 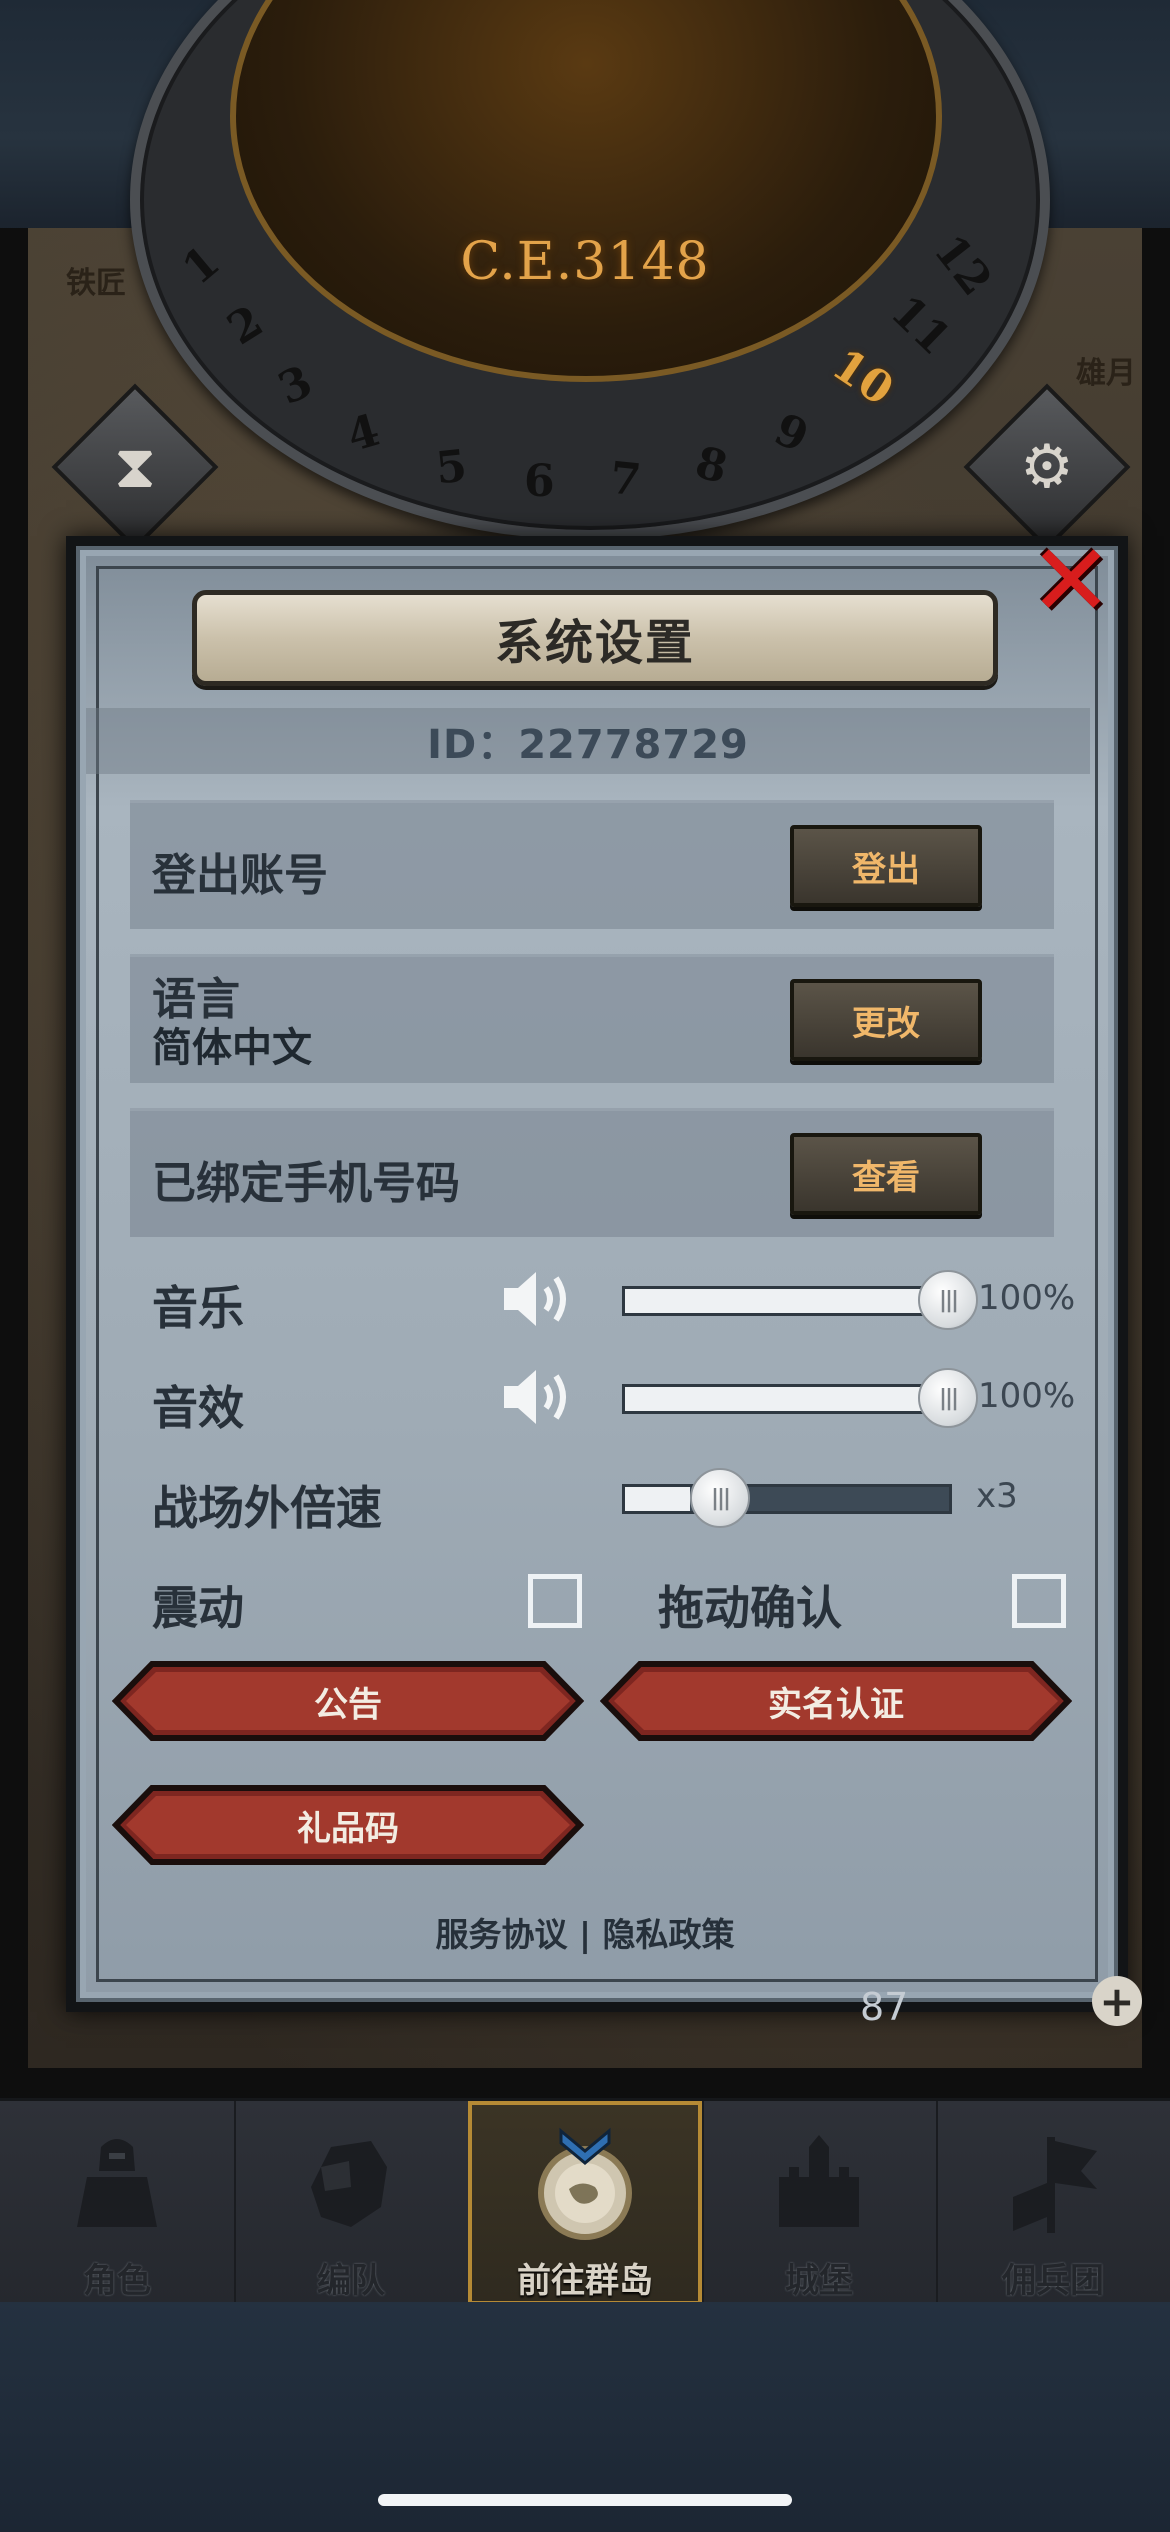 What do you see at coordinates (585, 2183) in the screenshot?
I see `island-compass-icon` at bounding box center [585, 2183].